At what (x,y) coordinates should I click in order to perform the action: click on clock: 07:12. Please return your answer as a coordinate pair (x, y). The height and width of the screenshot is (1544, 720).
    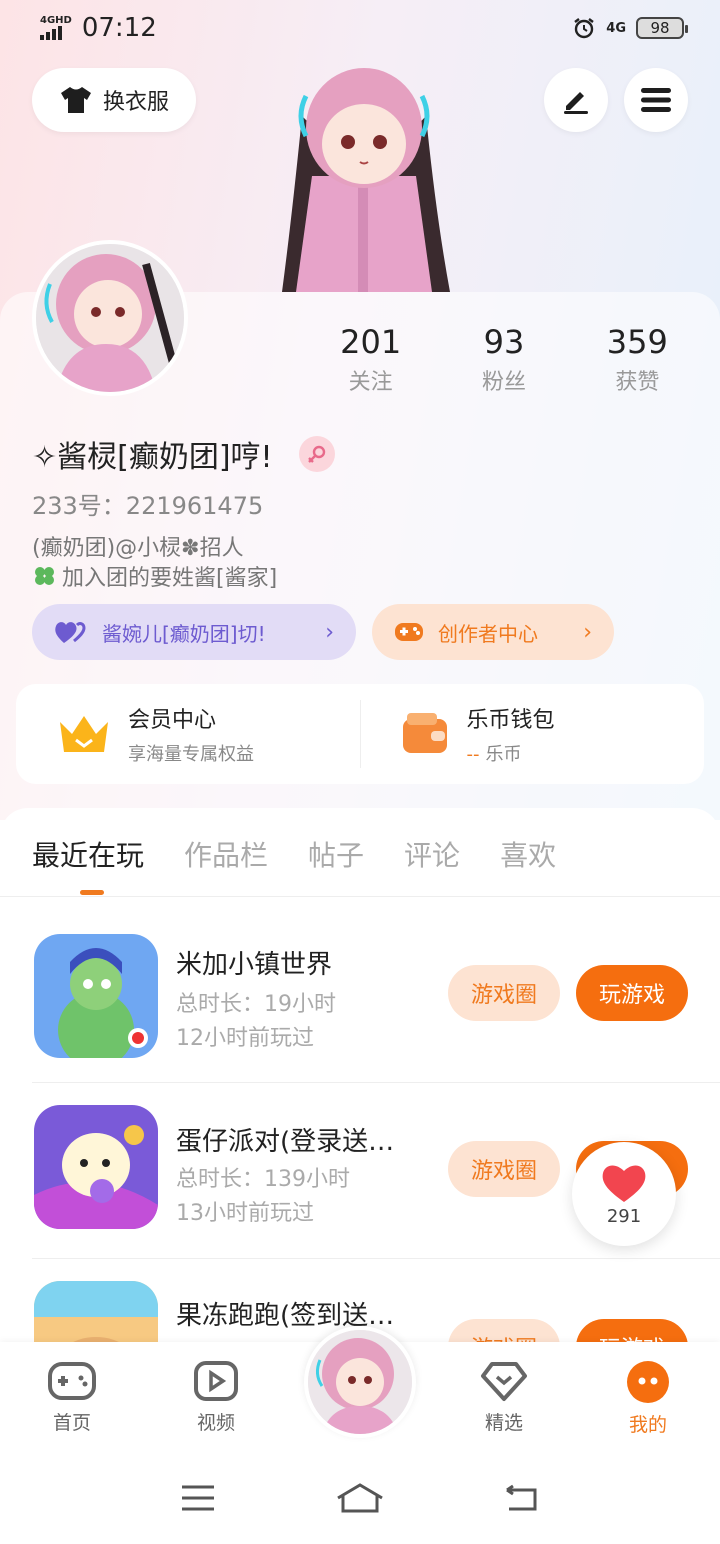
    Looking at the image, I should click on (119, 28).